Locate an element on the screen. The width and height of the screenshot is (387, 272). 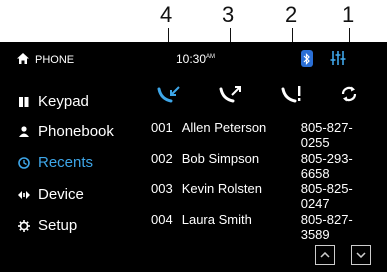
sidebar-item-device: Device is located at coordinates (51, 194).